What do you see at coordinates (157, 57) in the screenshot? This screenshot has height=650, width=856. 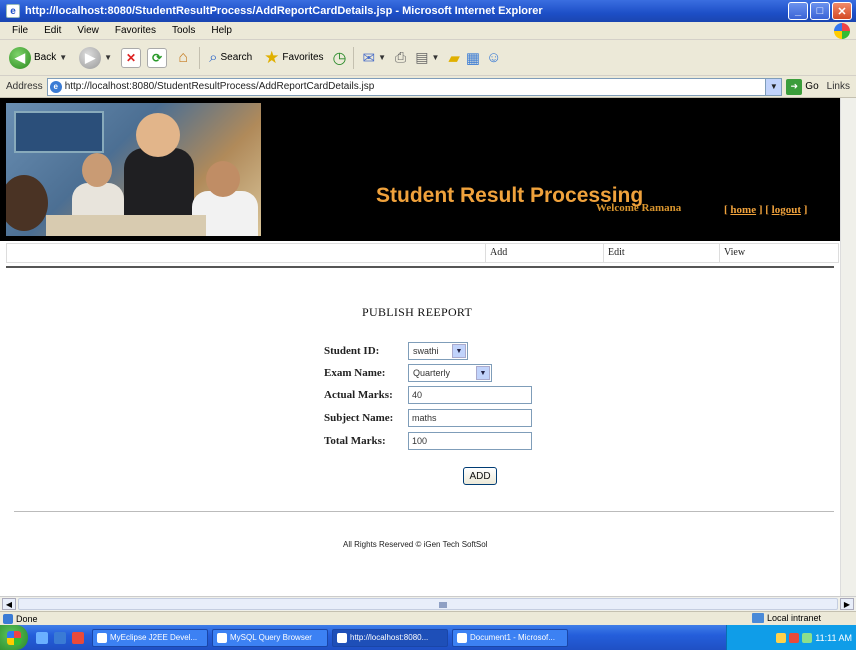 I see `refresh-icon: ⟳` at bounding box center [157, 57].